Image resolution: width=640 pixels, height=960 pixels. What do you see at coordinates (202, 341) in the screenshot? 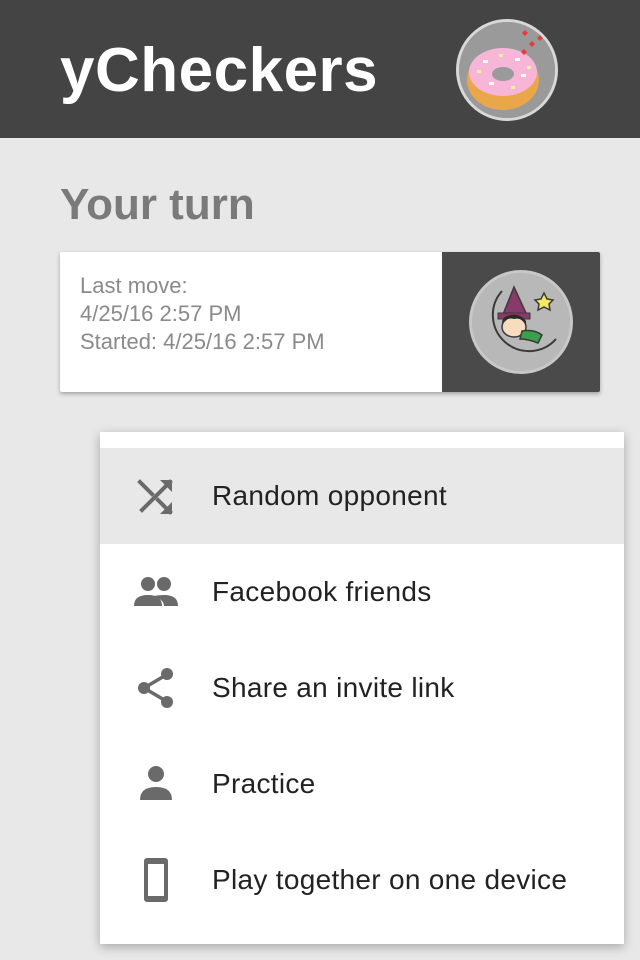
I see `started-time: Started: 4/25/16 2:57 PM` at bounding box center [202, 341].